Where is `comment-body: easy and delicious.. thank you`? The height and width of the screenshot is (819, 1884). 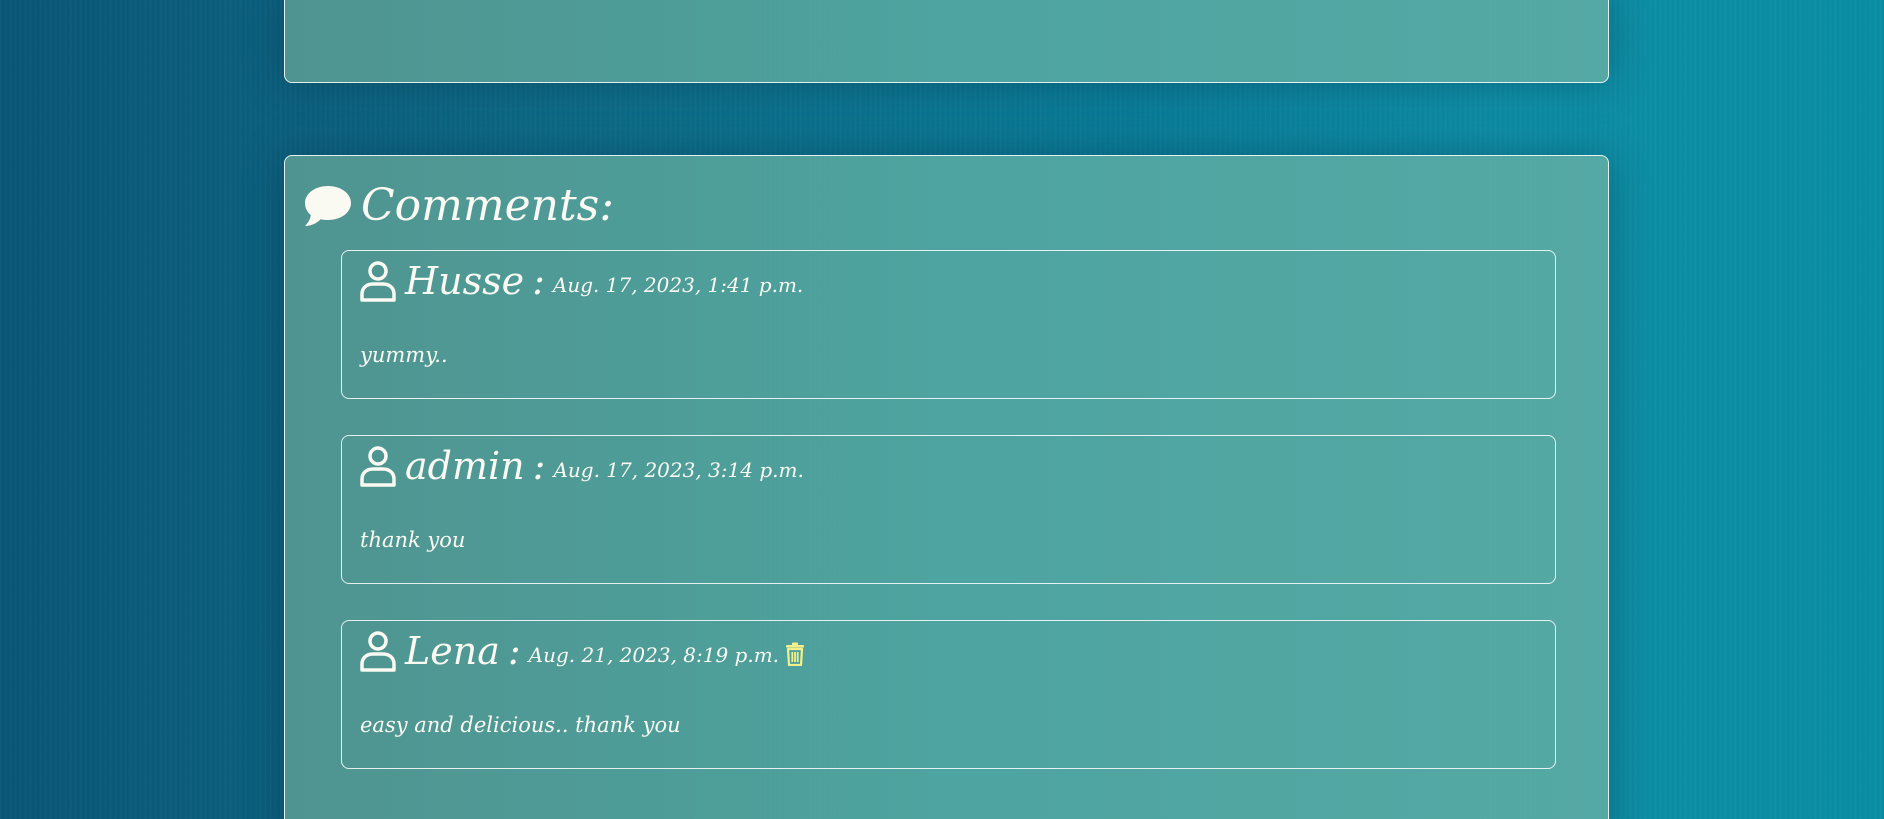 comment-body: easy and delicious.. thank you is located at coordinates (520, 725).